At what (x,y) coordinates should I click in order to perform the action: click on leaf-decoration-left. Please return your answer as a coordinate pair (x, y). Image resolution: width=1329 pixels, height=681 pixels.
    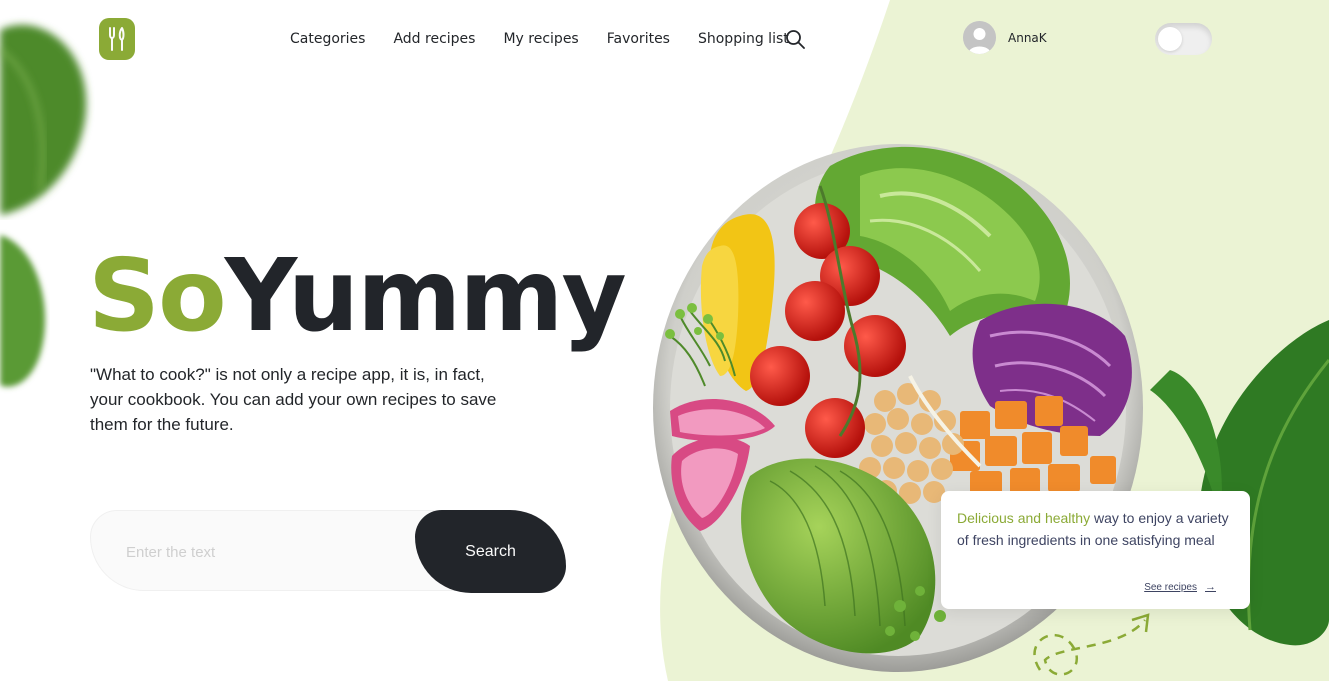
    Looking at the image, I should click on (23, 311).